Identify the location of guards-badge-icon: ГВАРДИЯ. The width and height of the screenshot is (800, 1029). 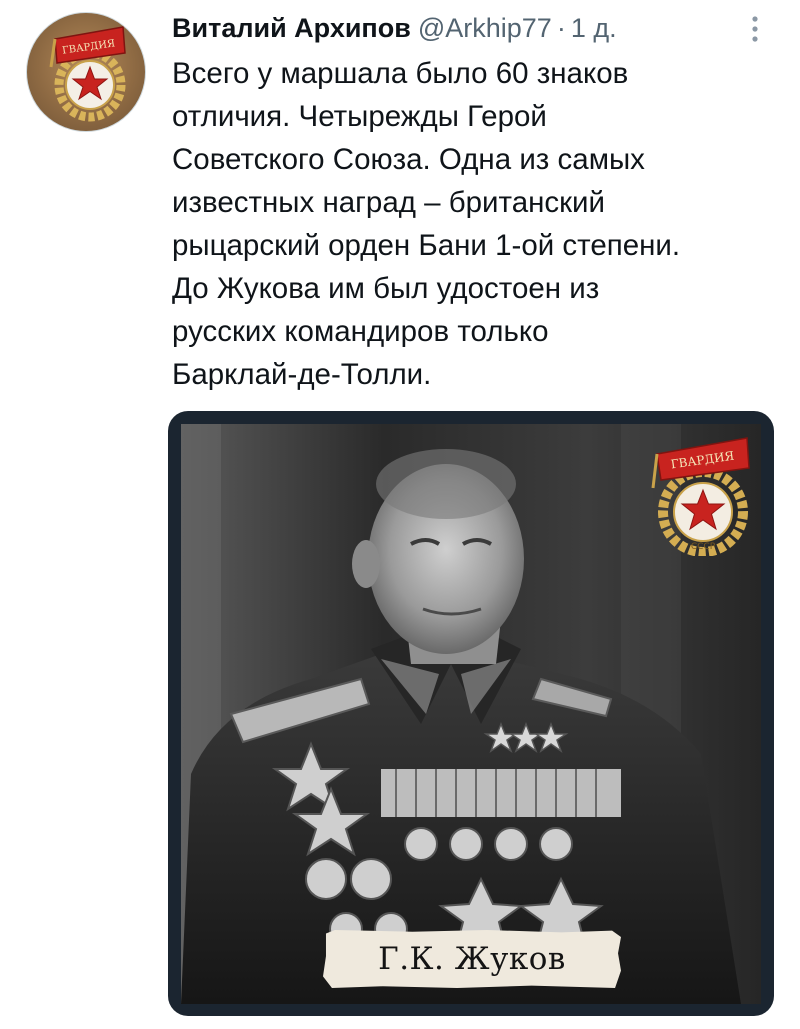
(87, 74).